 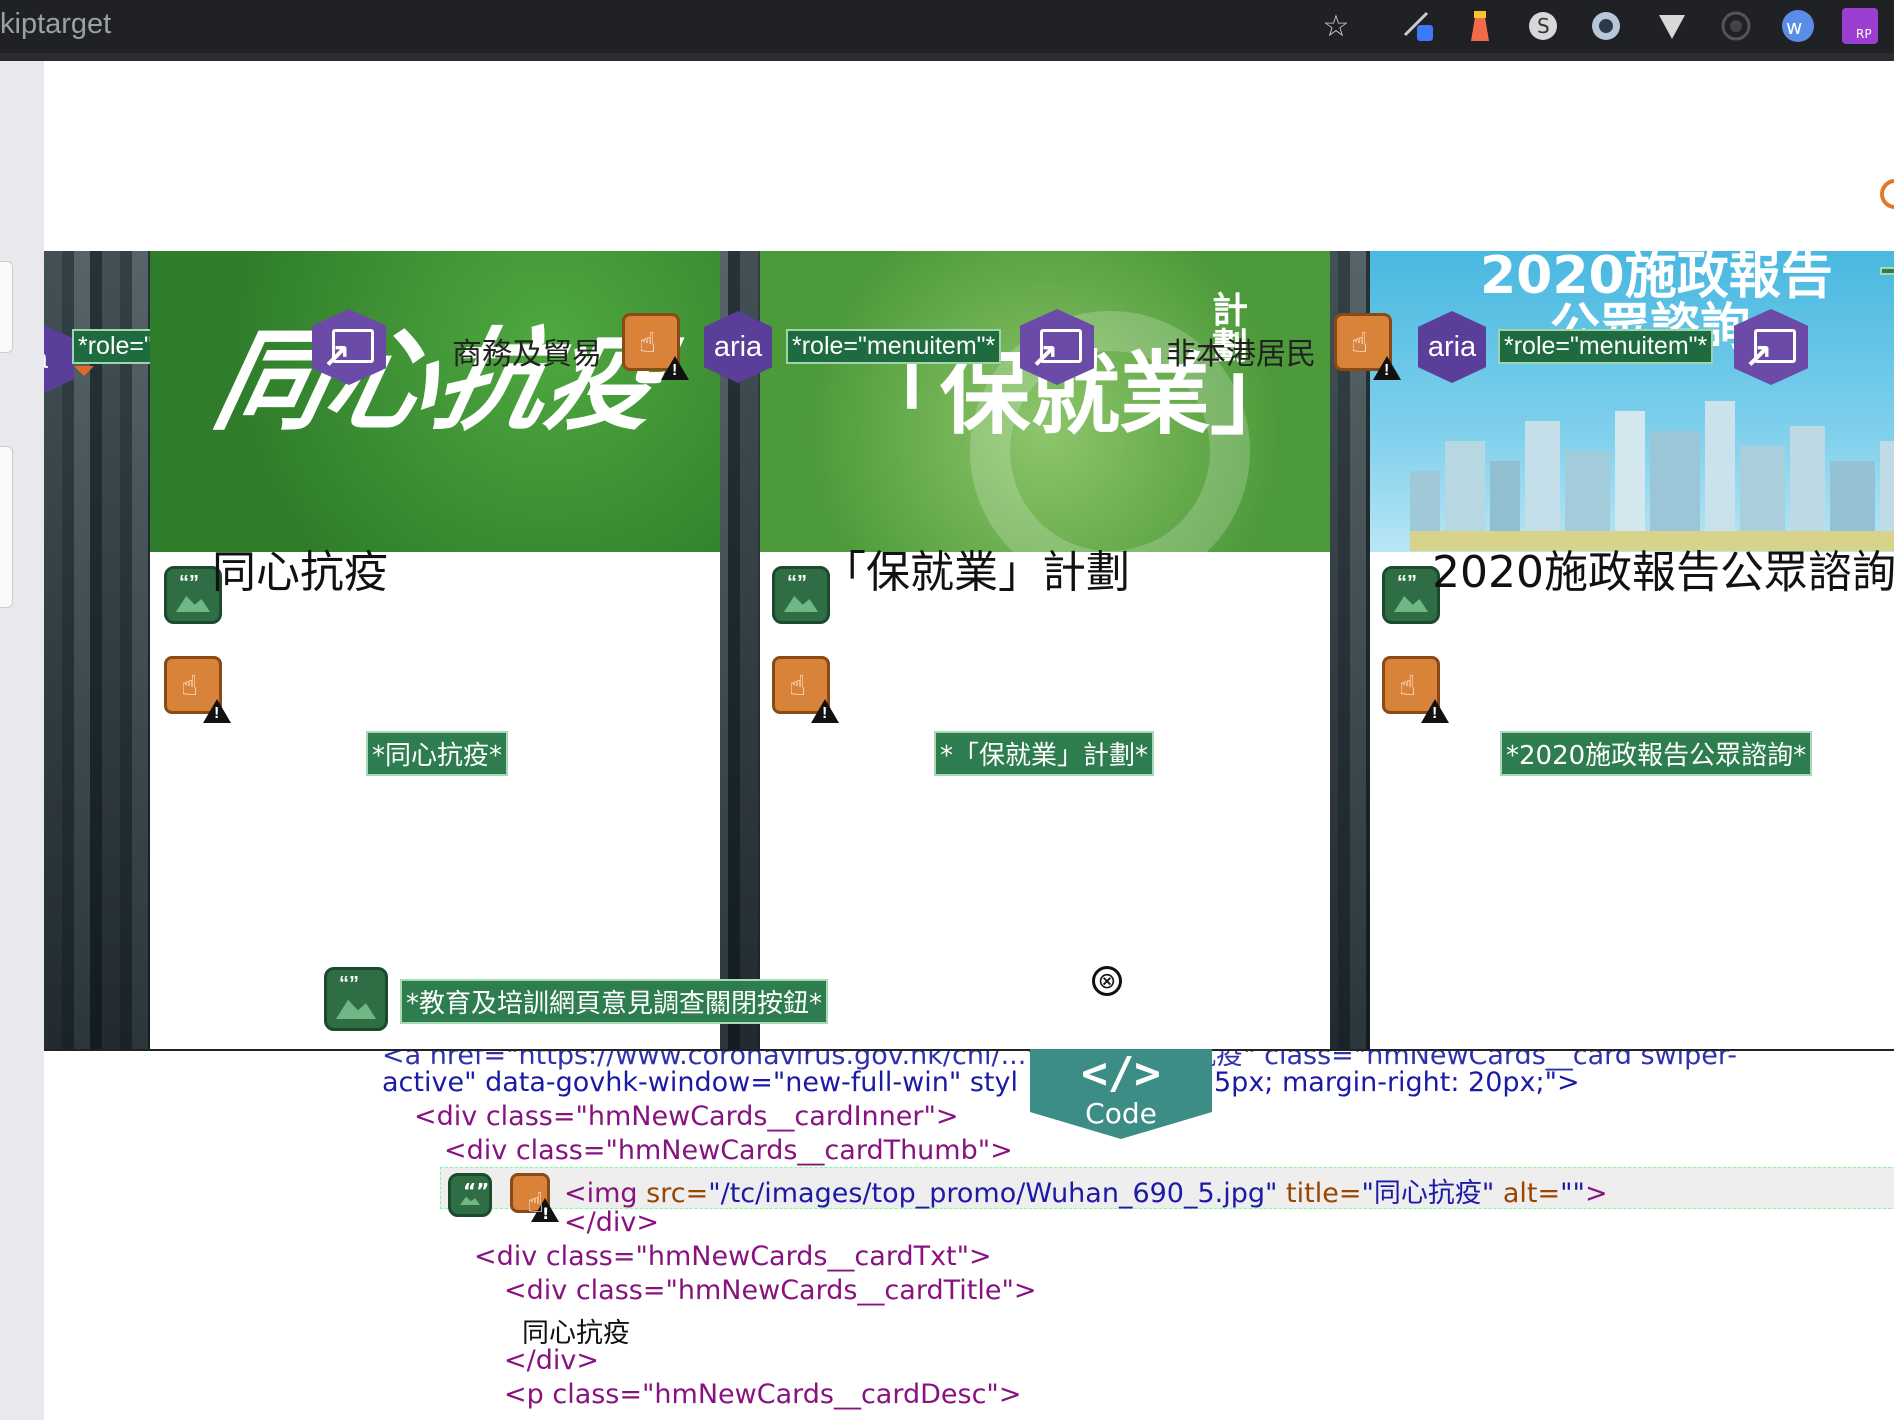 What do you see at coordinates (1652, 476) in the screenshot?
I see `skyline-illustration` at bounding box center [1652, 476].